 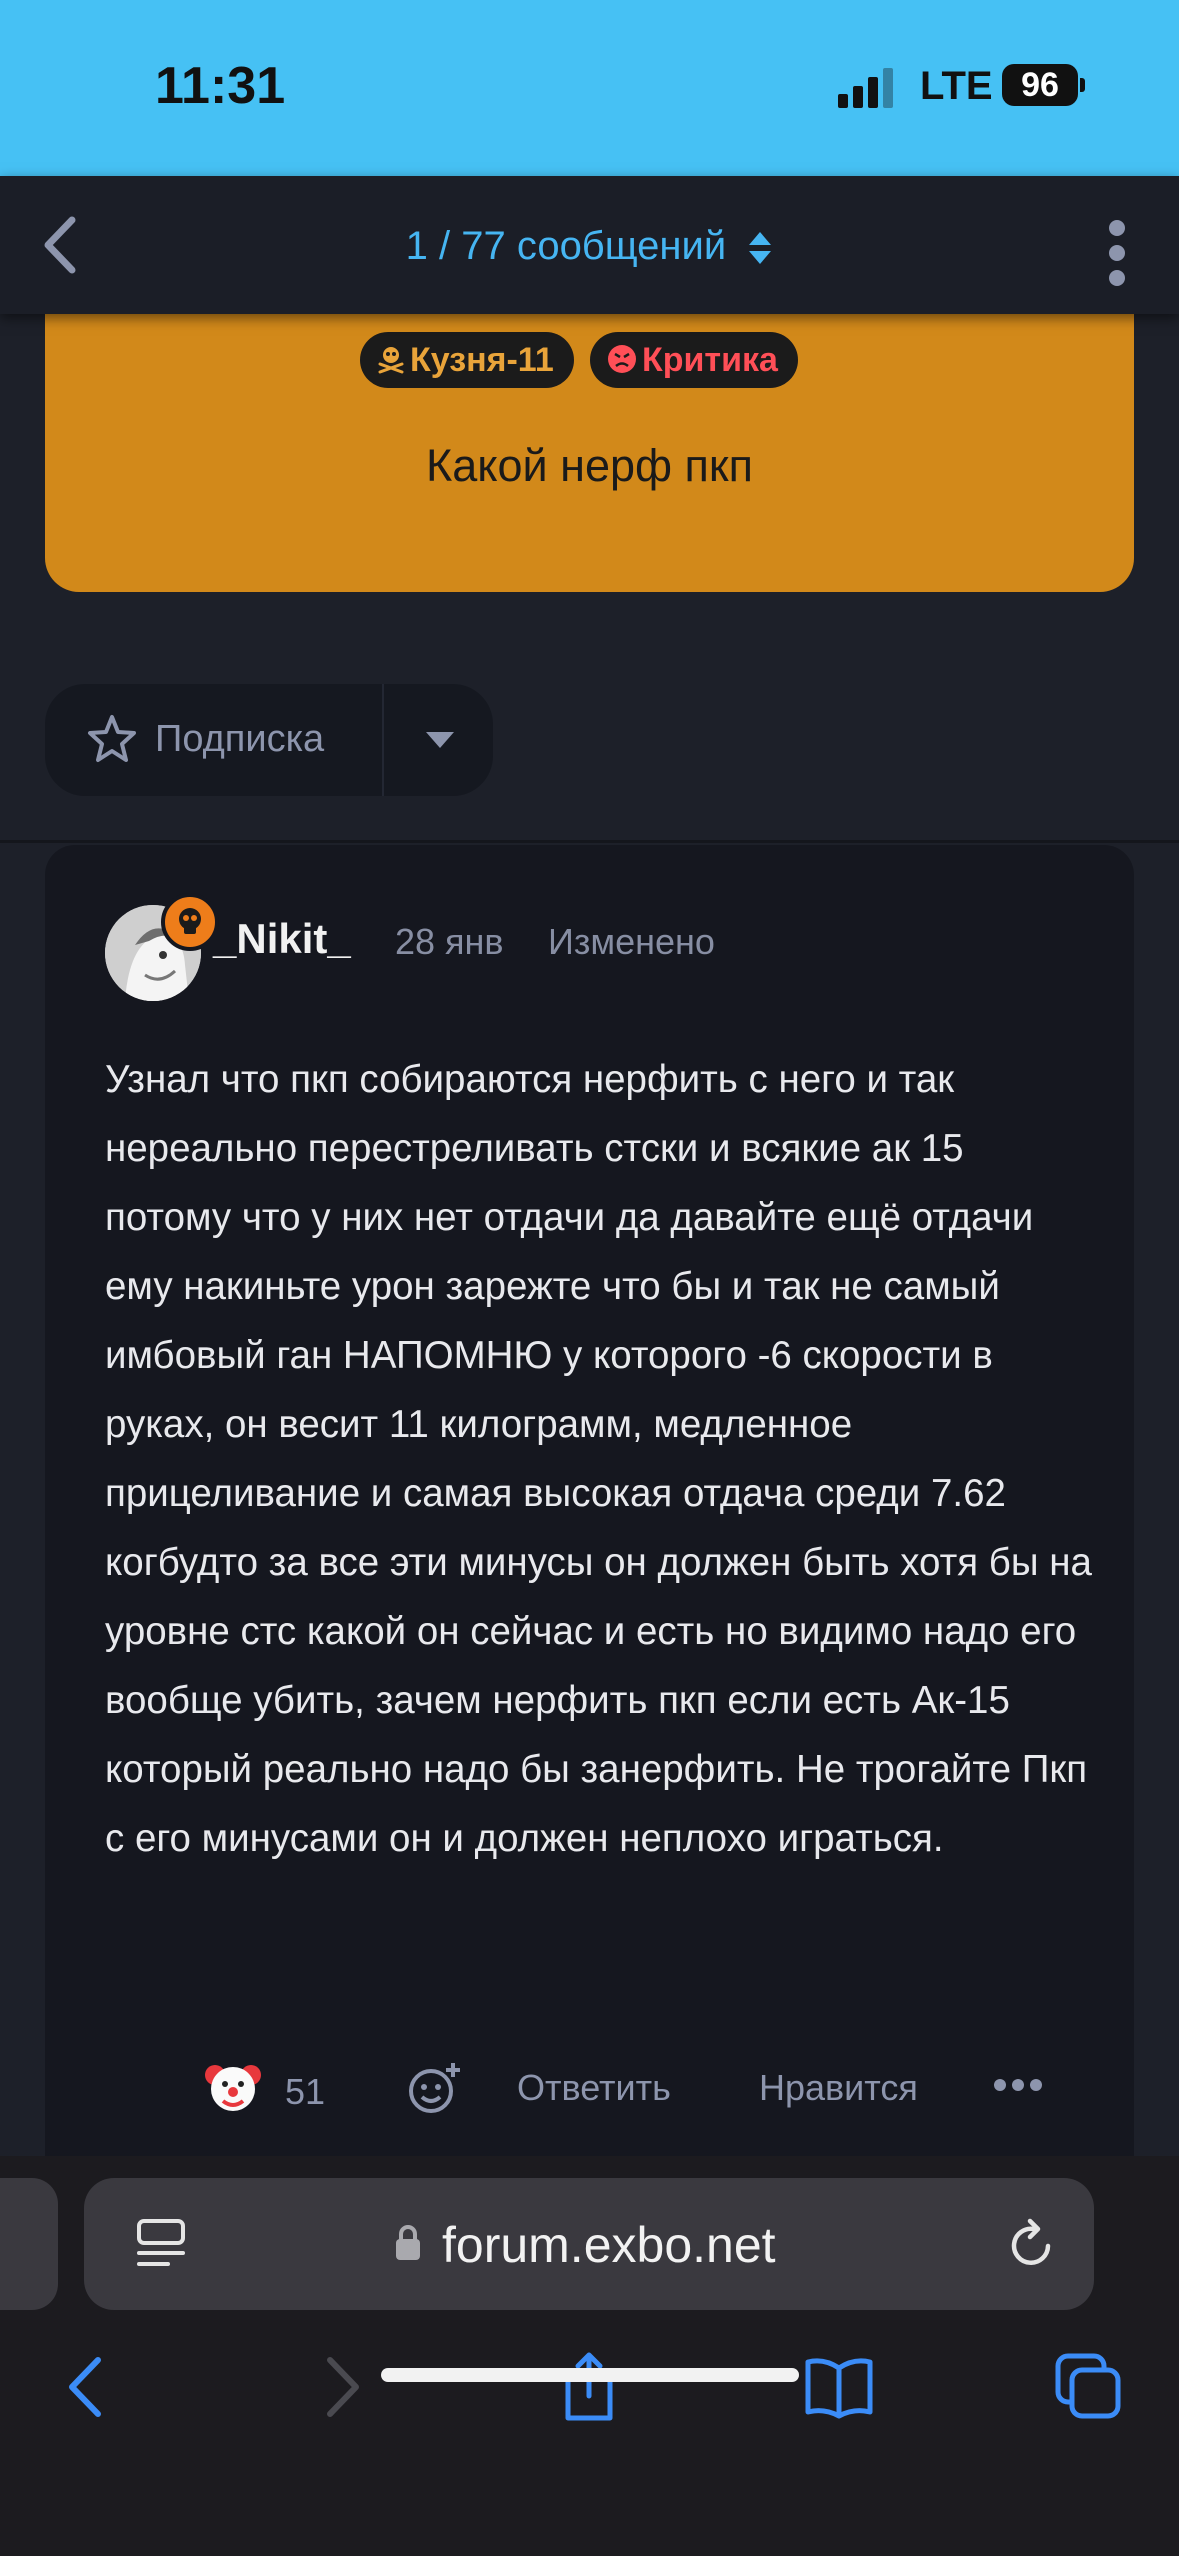 I want to click on url-text: forum.exbo.net, so click(x=609, y=2245).